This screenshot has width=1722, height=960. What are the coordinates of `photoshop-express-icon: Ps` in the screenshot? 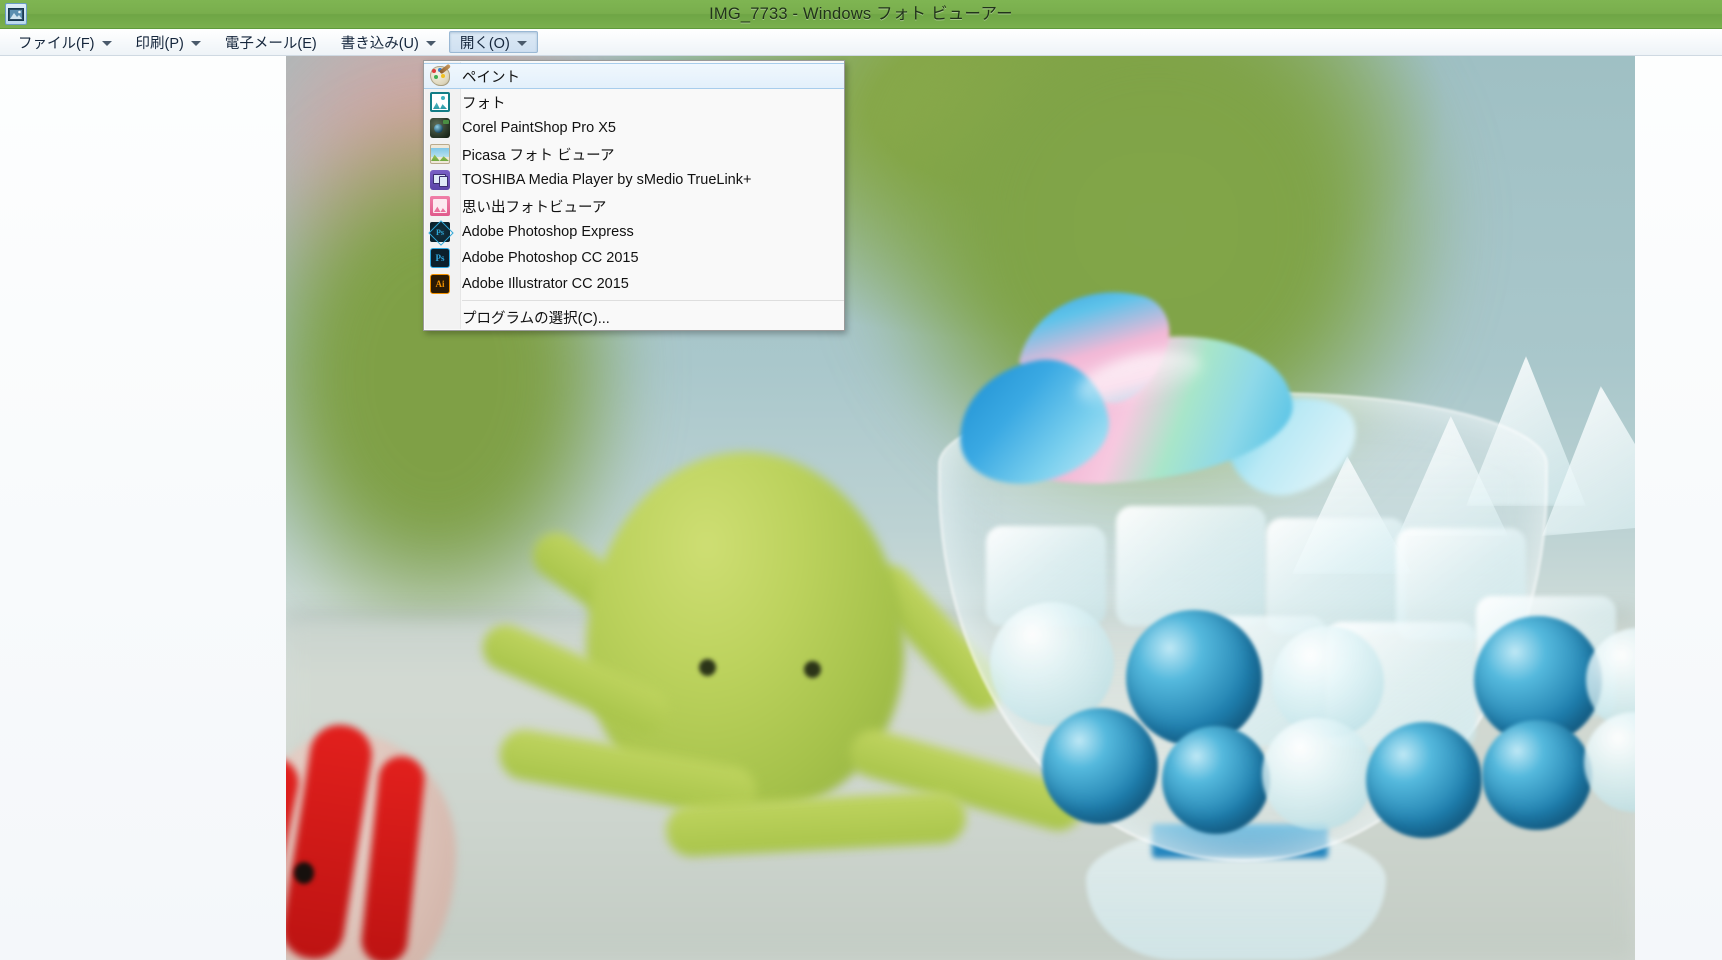 It's located at (440, 232).